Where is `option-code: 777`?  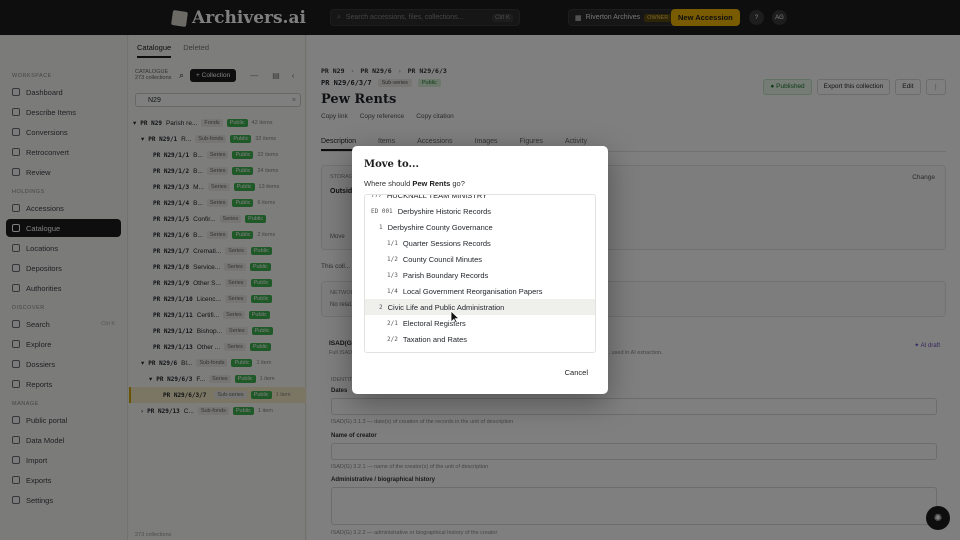
option-code: 777 is located at coordinates (376, 196).